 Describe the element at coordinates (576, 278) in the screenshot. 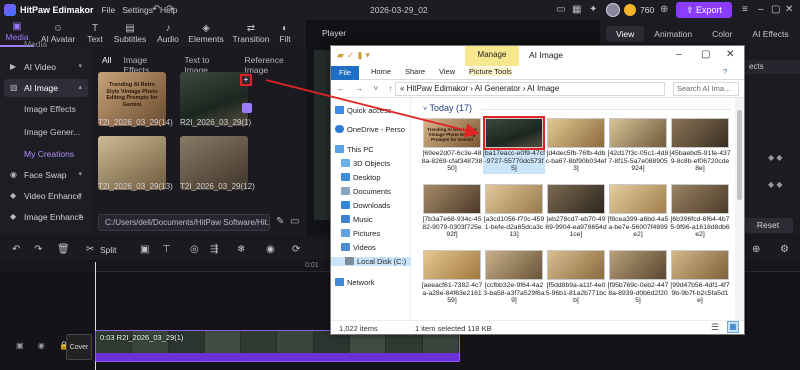

I see `file-item: [f5dd8b9a-a11f-4e05-96b1-81a2b771bcb]` at that location.